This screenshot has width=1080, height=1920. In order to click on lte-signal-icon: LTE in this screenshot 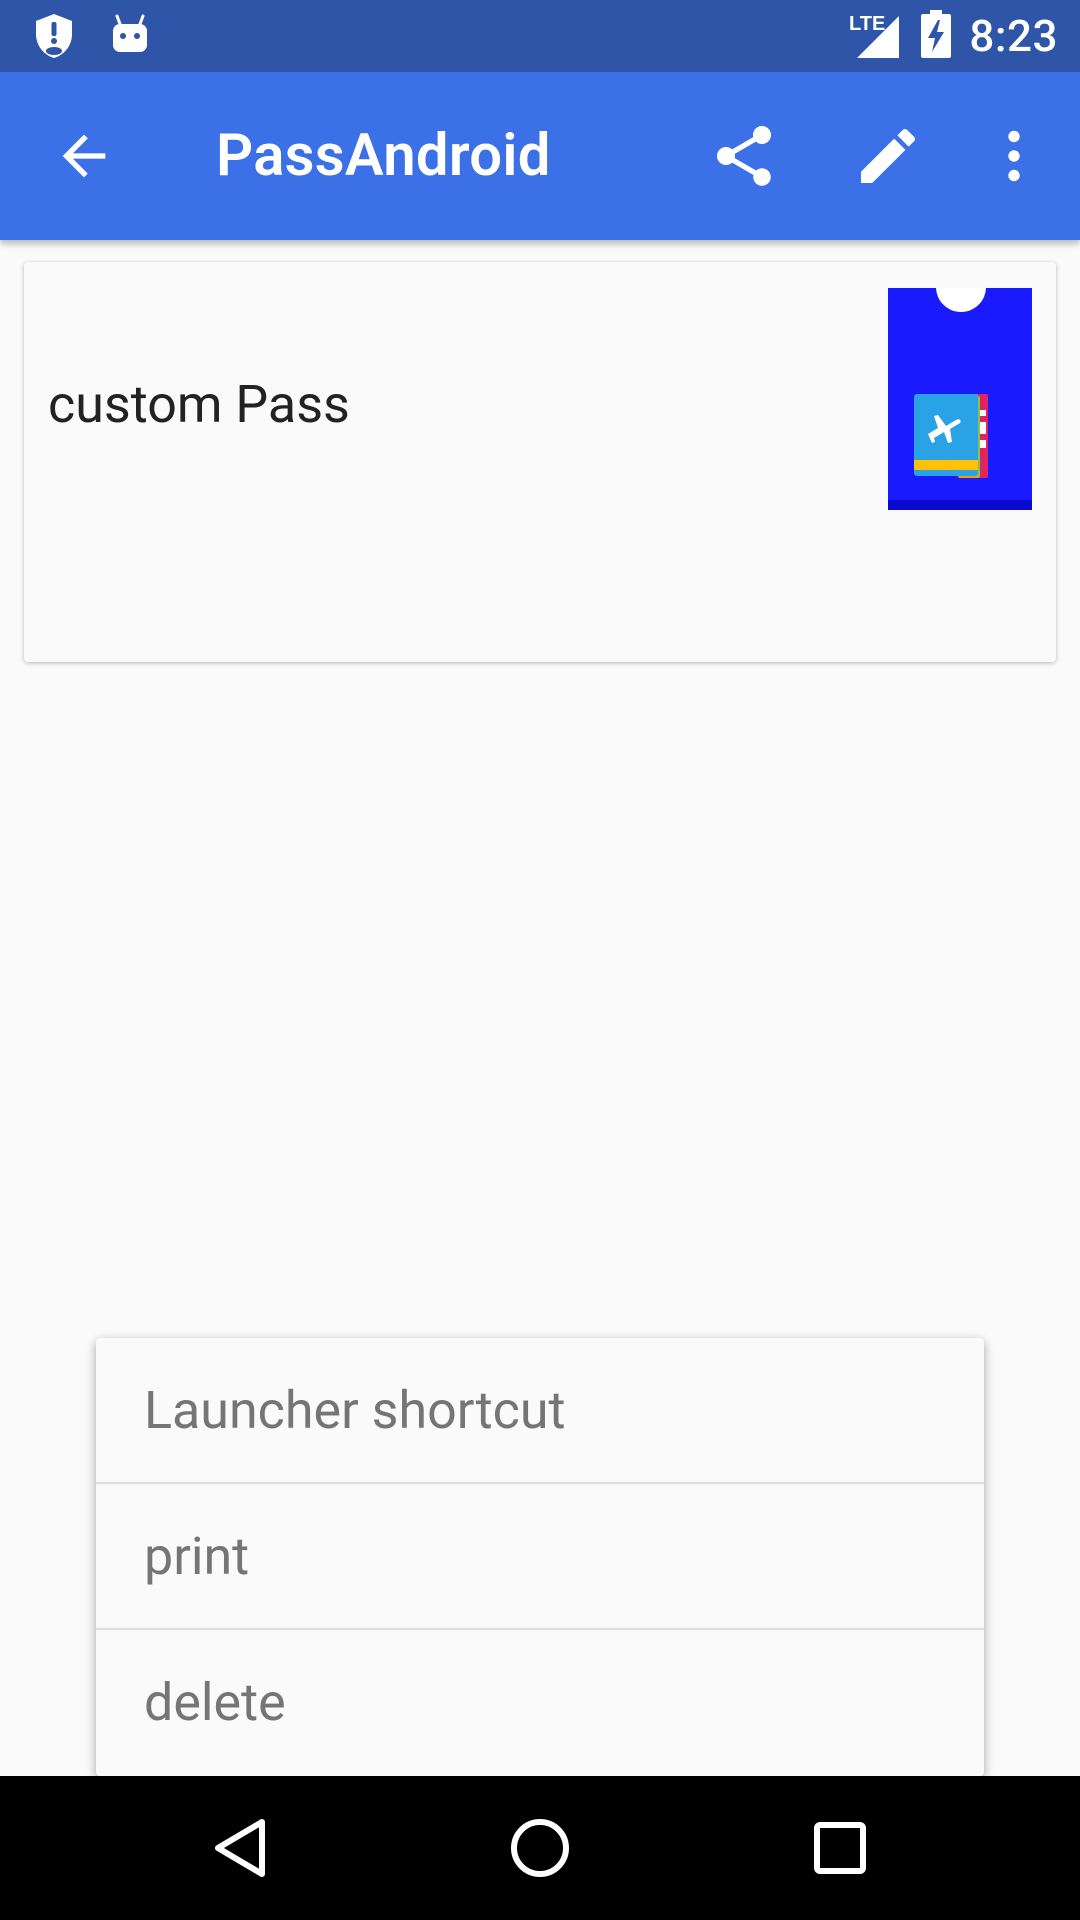, I will do `click(875, 36)`.